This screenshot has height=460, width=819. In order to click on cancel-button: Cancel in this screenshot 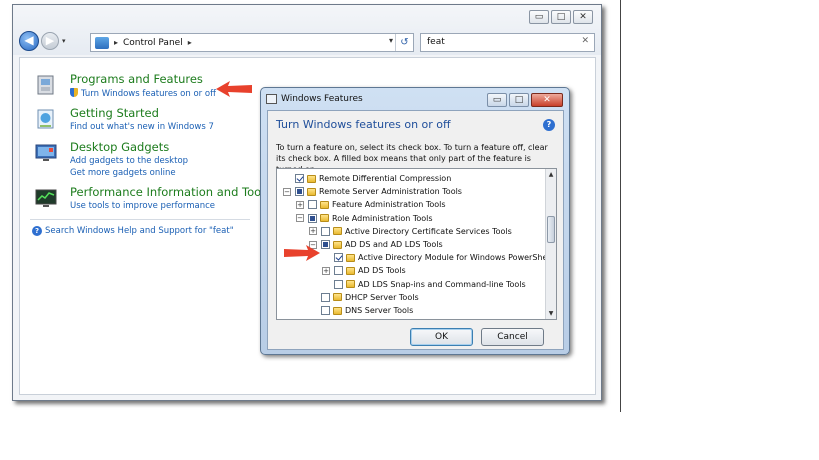, I will do `click(512, 337)`.